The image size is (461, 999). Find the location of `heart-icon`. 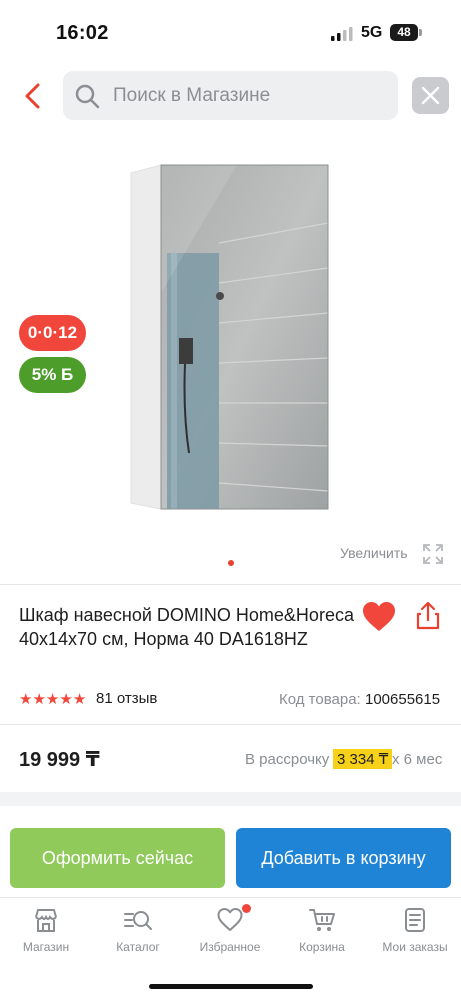

heart-icon is located at coordinates (379, 616).